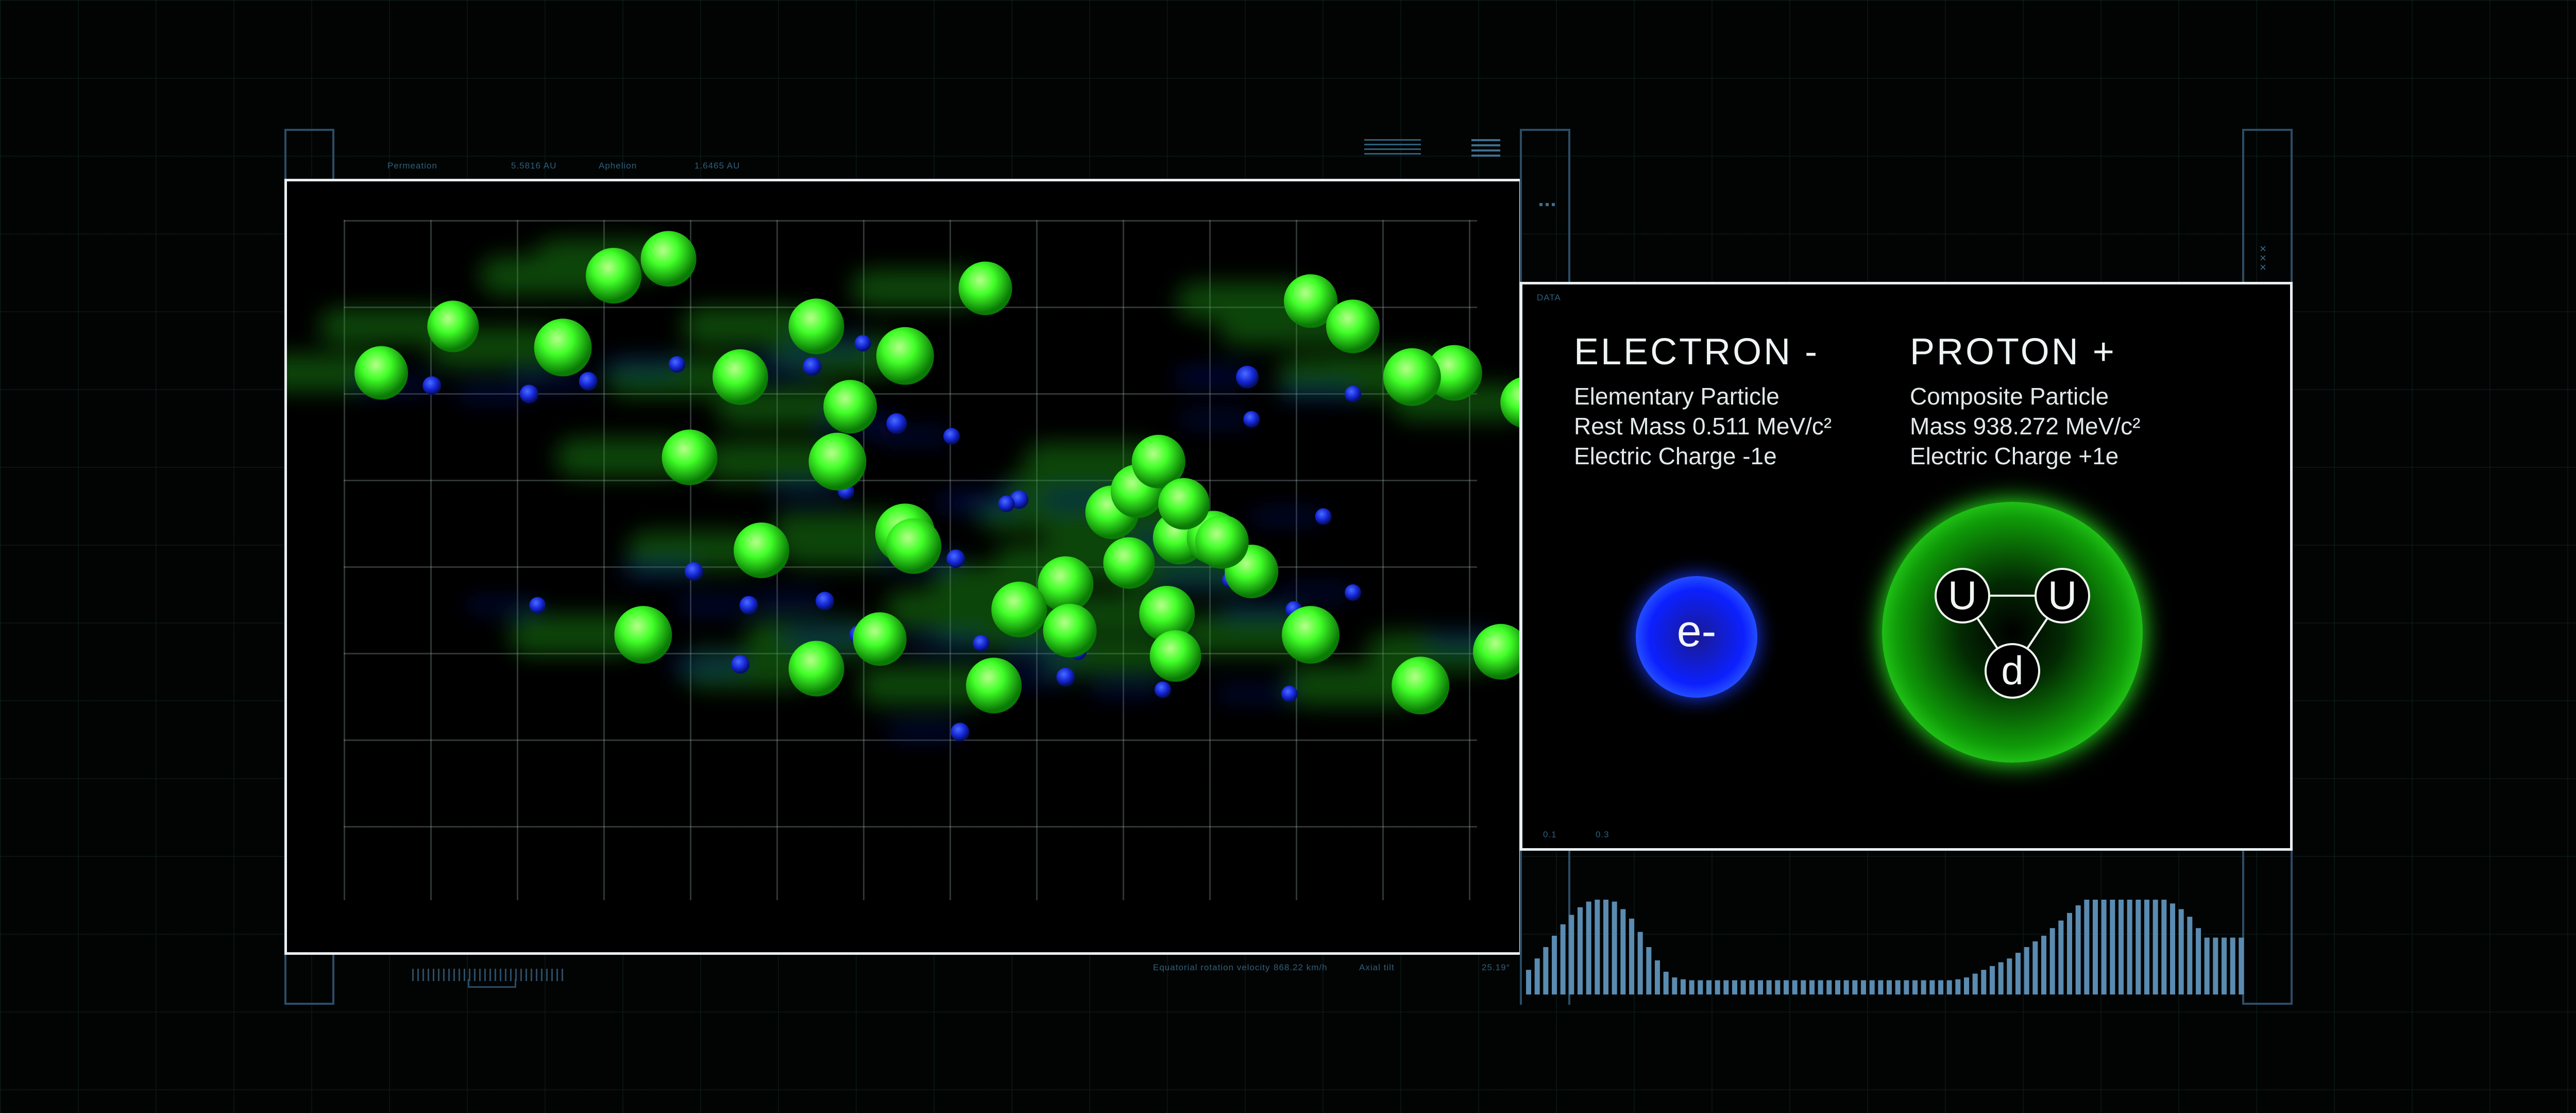 The height and width of the screenshot is (1113, 2576). Describe the element at coordinates (412, 166) in the screenshot. I see `permeation-label: Permeation` at that location.